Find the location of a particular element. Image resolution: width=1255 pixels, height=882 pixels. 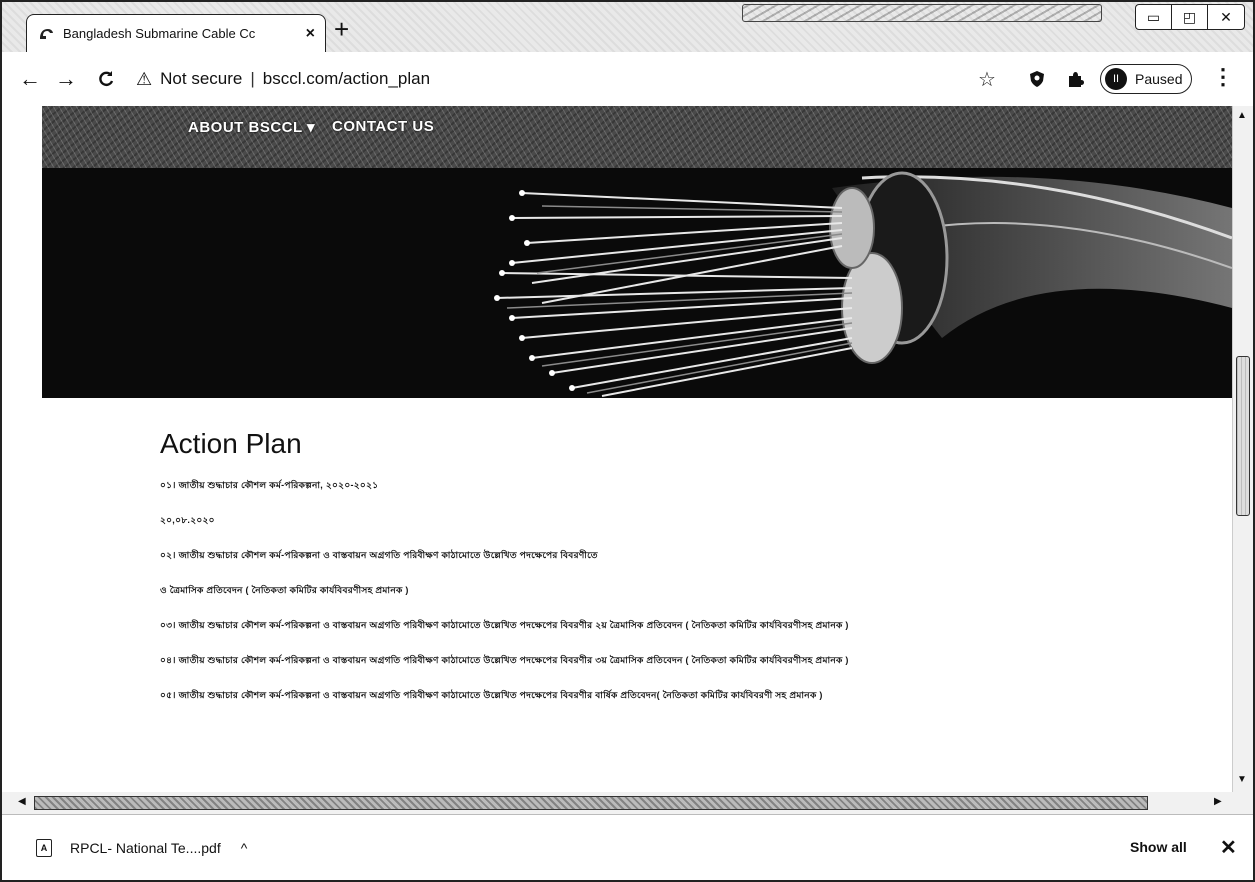

back-arrow-icon: ← is located at coordinates (30, 79).